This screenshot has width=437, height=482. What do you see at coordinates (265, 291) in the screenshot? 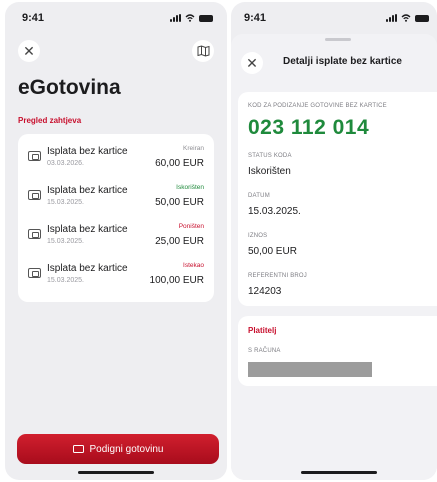
I see `field-value: 124203` at bounding box center [265, 291].